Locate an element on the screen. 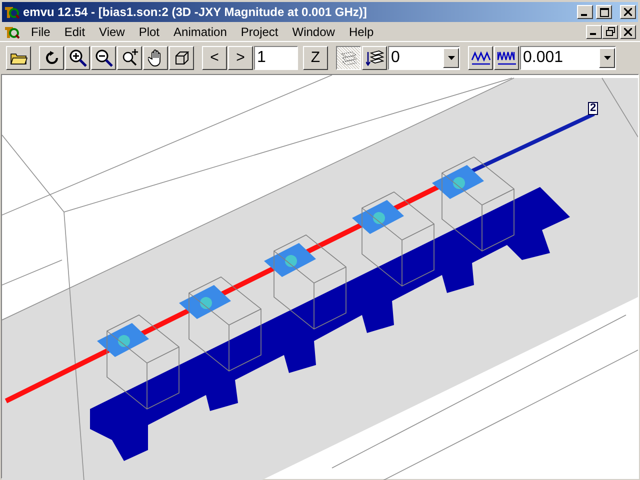 The image size is (640, 480). frame-field: 1 is located at coordinates (276, 58).